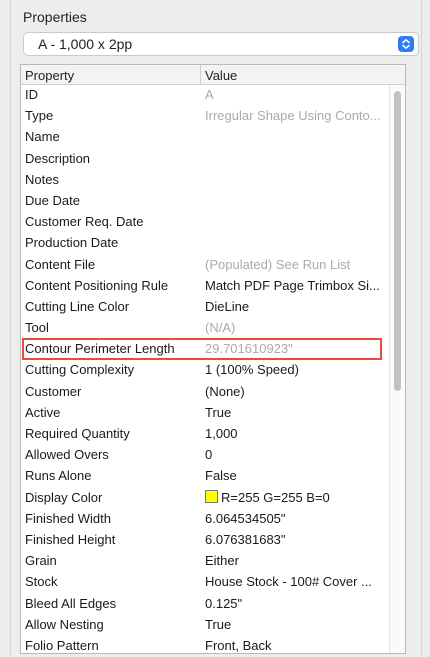 The height and width of the screenshot is (657, 430). I want to click on property-value: 1 (100% Speed), so click(296, 369).